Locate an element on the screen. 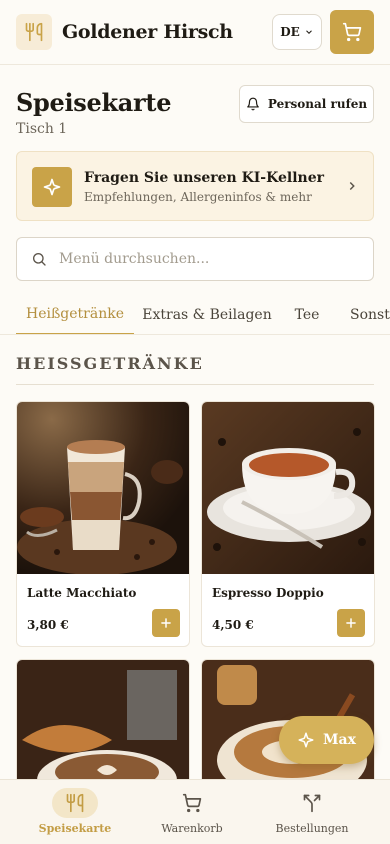 This screenshot has height=844, width=390. product-price: 4,50 € is located at coordinates (233, 625).